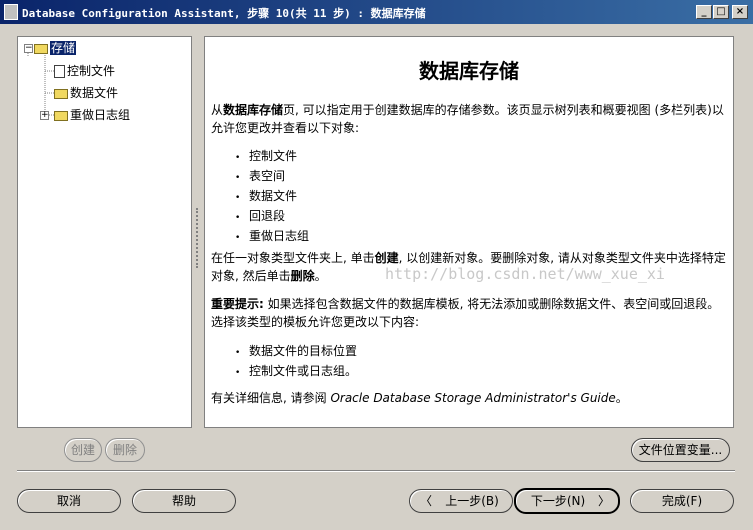 The height and width of the screenshot is (530, 753). I want to click on delete-button: 删除, so click(125, 450).